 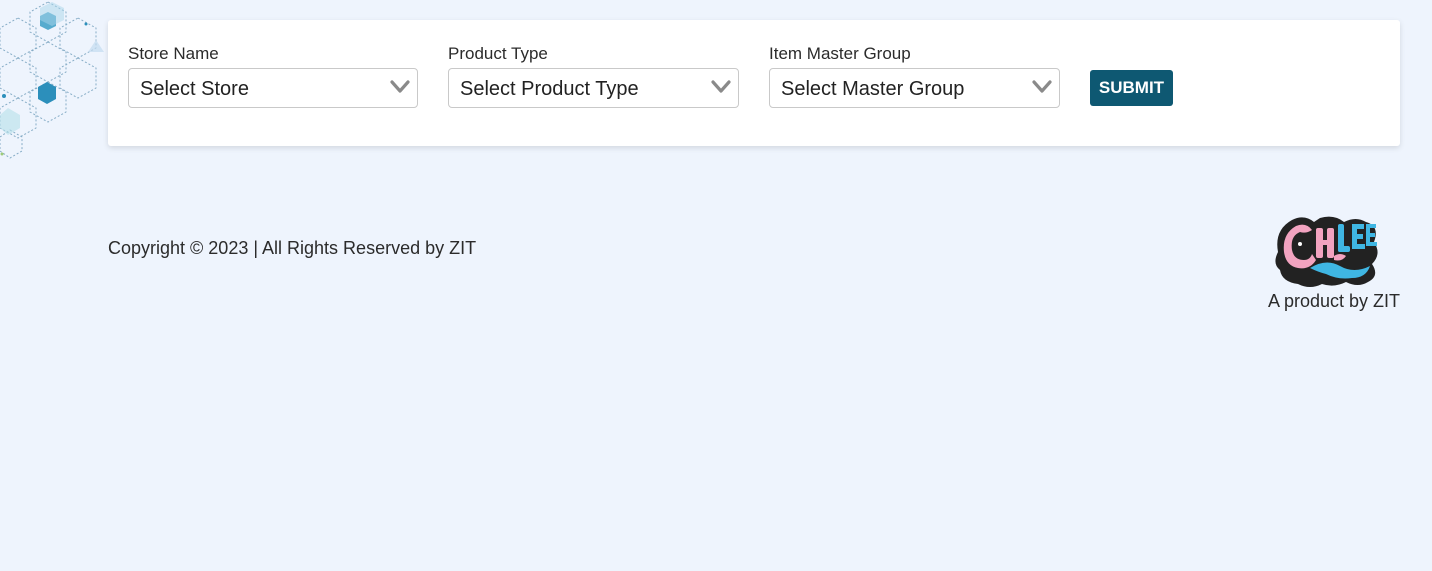 I want to click on store-name-field: Store Name Select Store, so click(x=273, y=76).